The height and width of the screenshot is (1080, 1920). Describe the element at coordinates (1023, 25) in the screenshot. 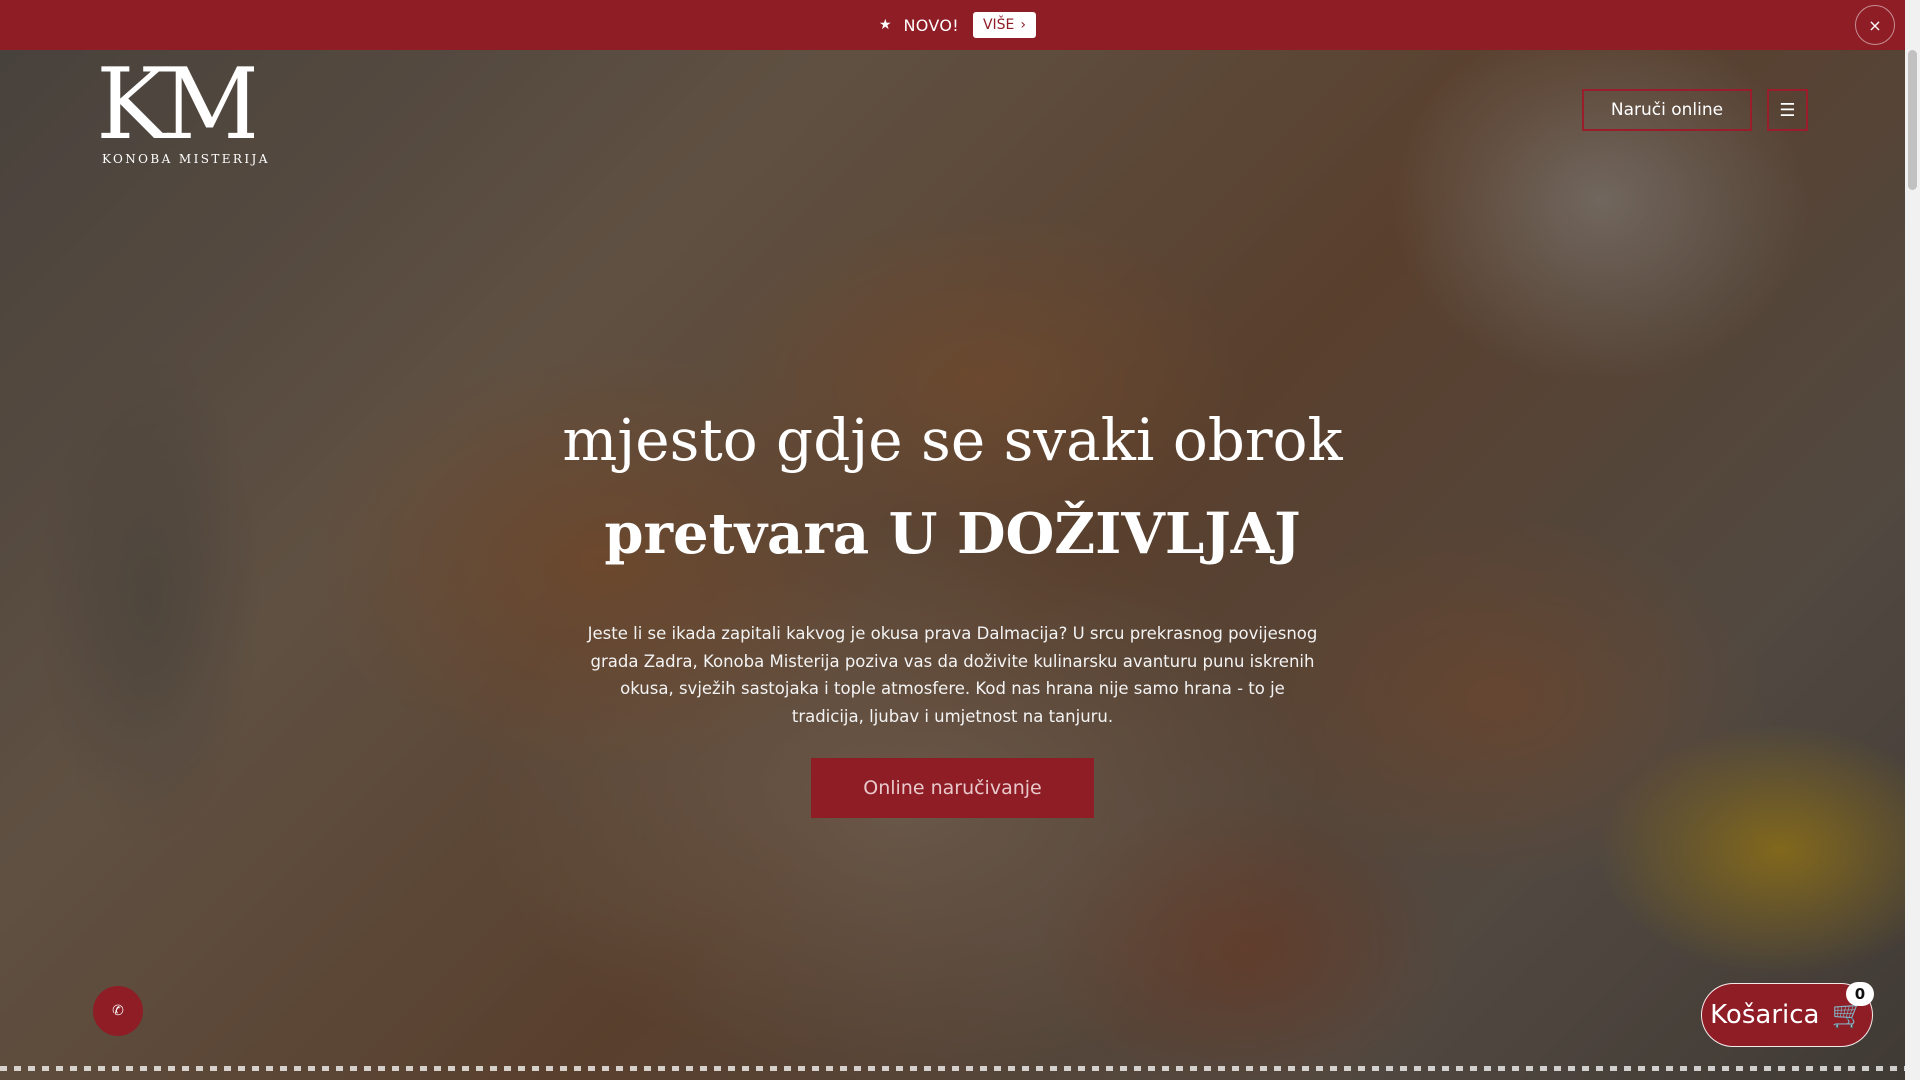

I see `chevron-right-icon: ›` at that location.